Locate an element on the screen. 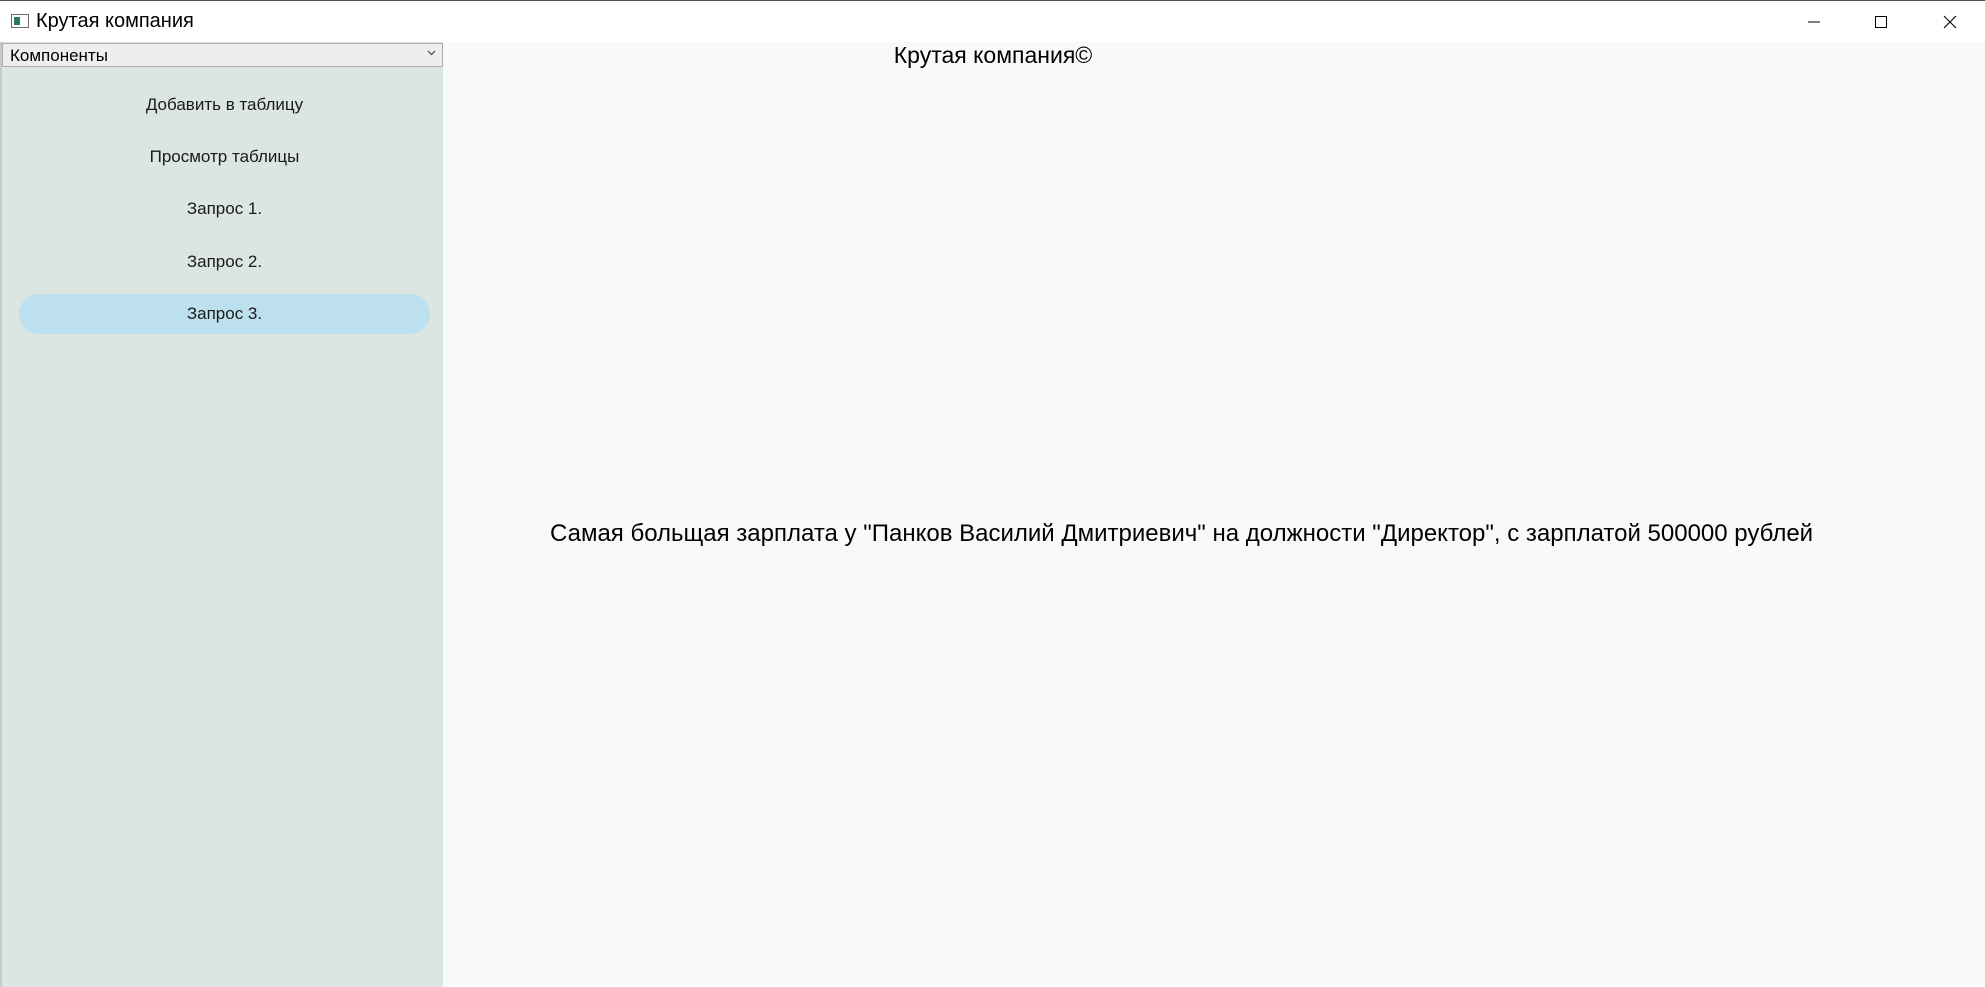  chevron-down-icon is located at coordinates (431, 53).